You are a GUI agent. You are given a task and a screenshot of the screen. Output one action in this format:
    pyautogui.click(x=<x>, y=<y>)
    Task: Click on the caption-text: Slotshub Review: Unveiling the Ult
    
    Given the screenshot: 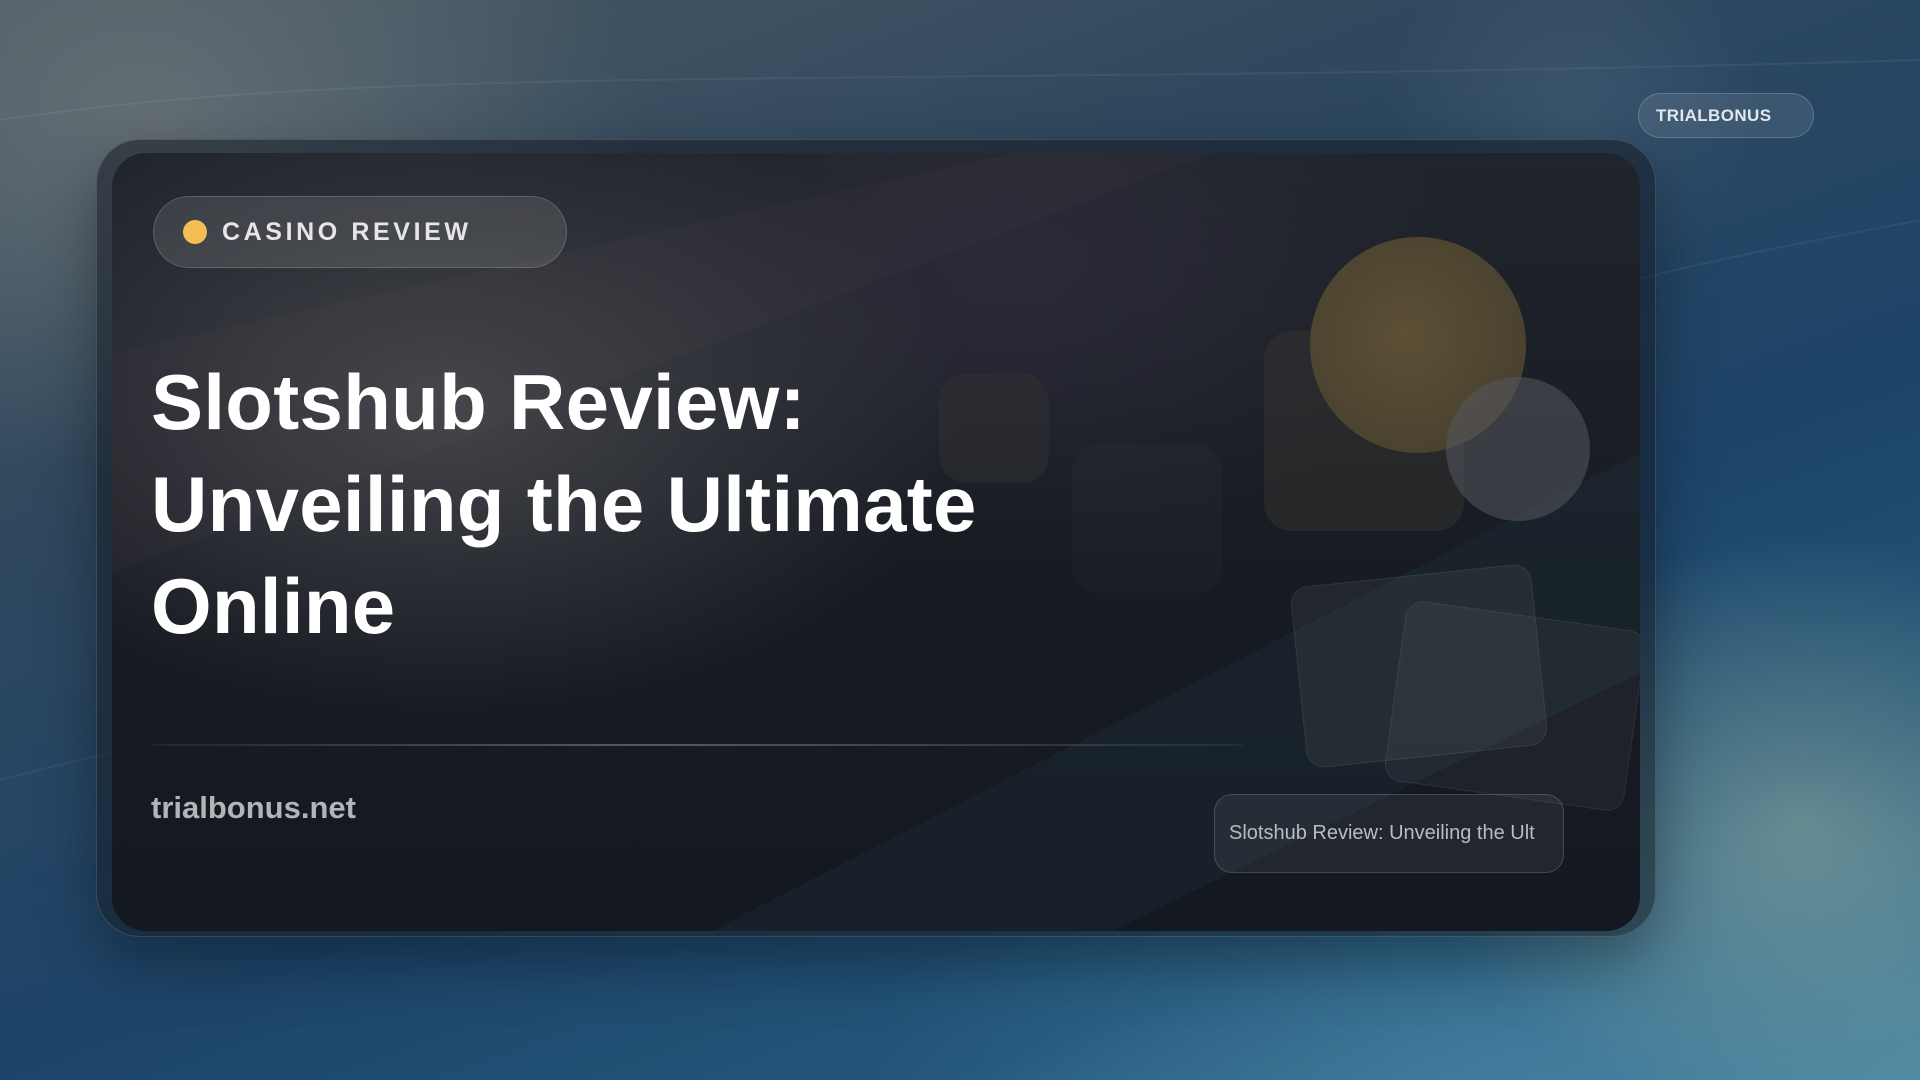 What is the action you would take?
    pyautogui.click(x=1382, y=833)
    